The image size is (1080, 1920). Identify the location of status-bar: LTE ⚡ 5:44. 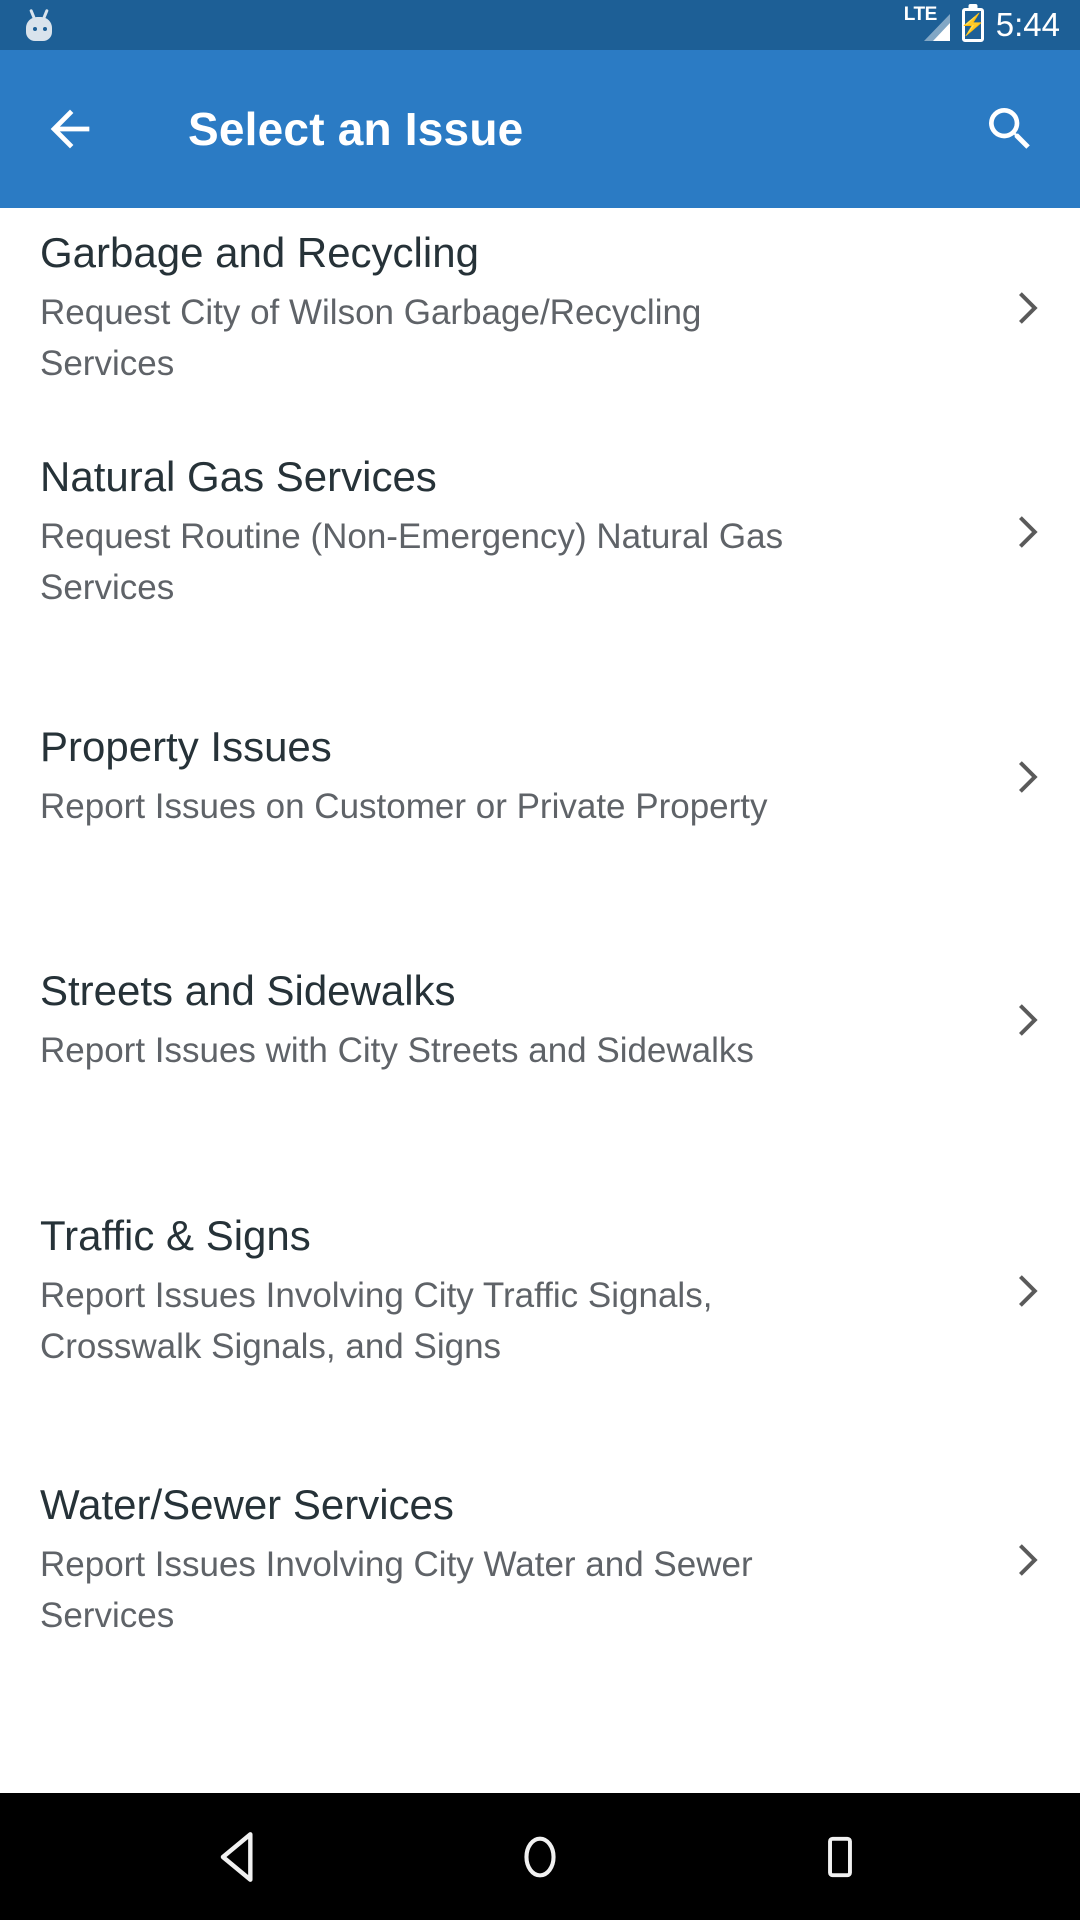
(540, 25).